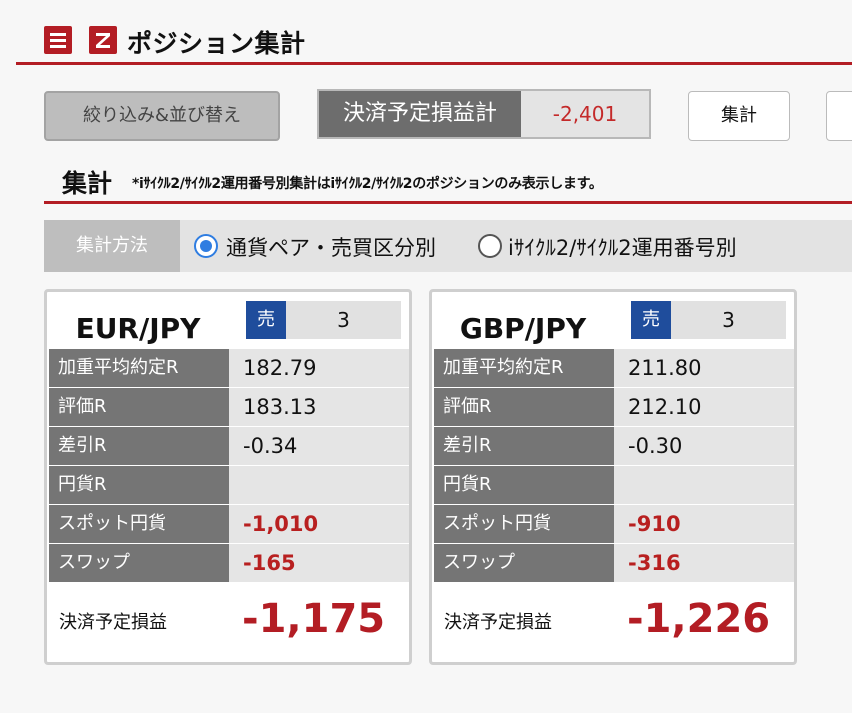 The image size is (852, 713). I want to click on hamburger-menu-icon, so click(58, 40).